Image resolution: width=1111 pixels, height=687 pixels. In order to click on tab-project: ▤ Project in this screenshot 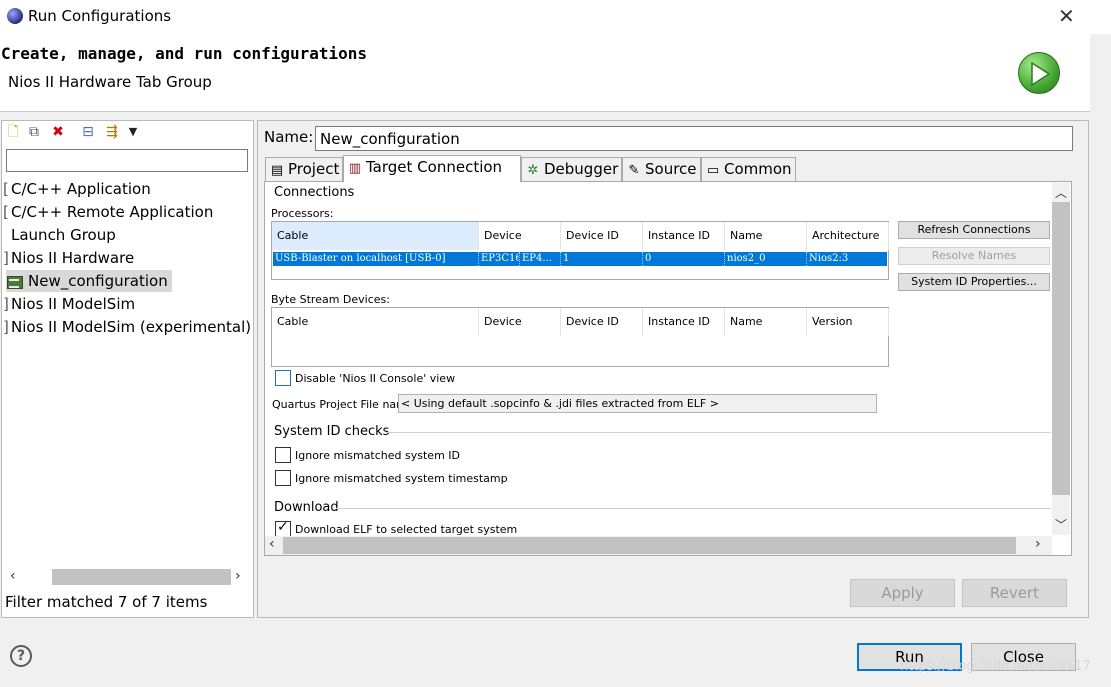, I will do `click(304, 169)`.